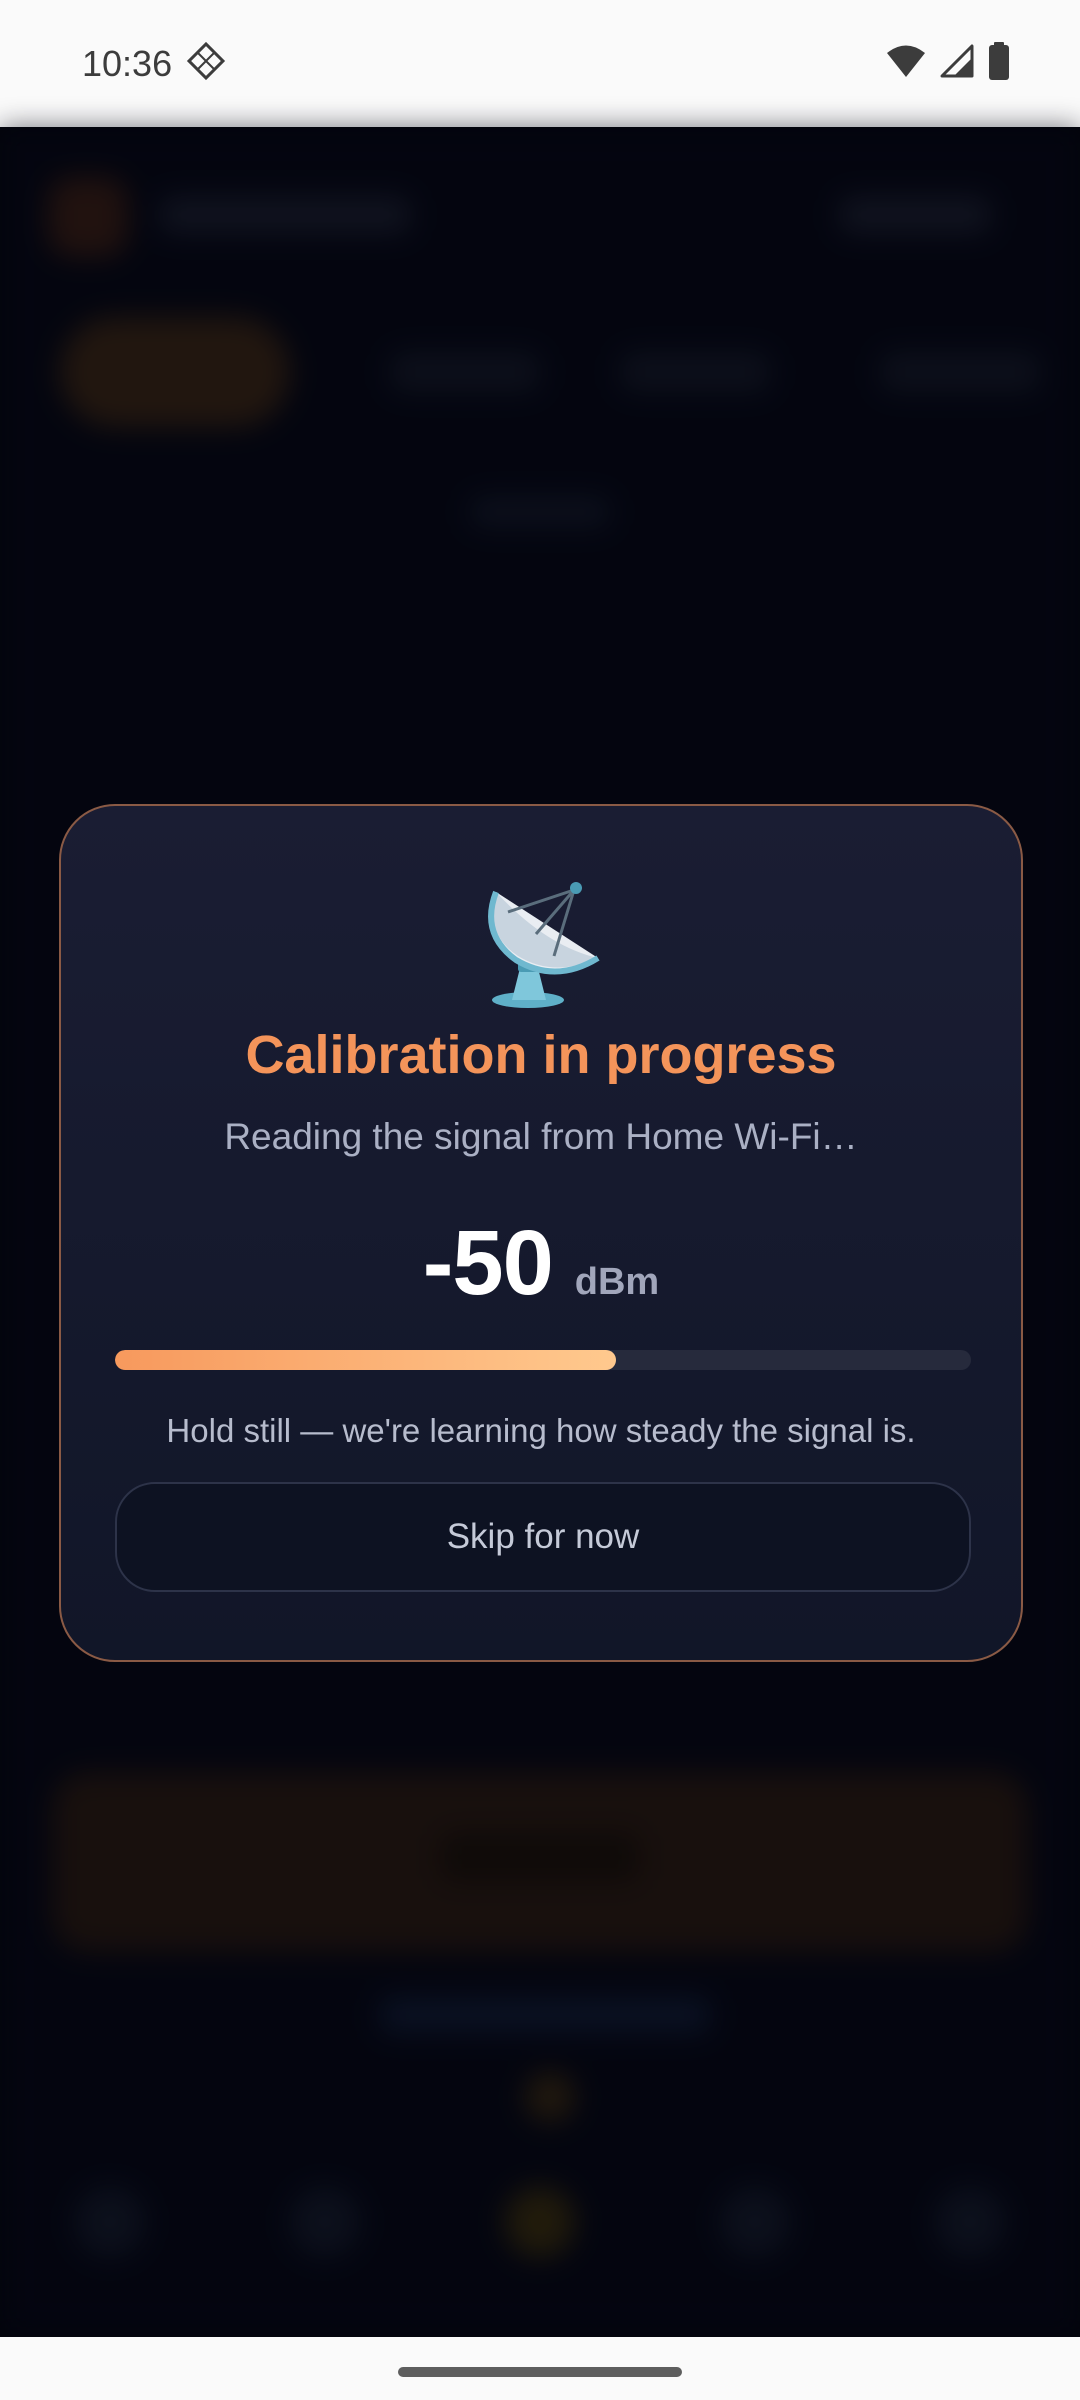 The image size is (1080, 2400). Describe the element at coordinates (540, 1857) in the screenshot. I see `primary-action-label` at that location.